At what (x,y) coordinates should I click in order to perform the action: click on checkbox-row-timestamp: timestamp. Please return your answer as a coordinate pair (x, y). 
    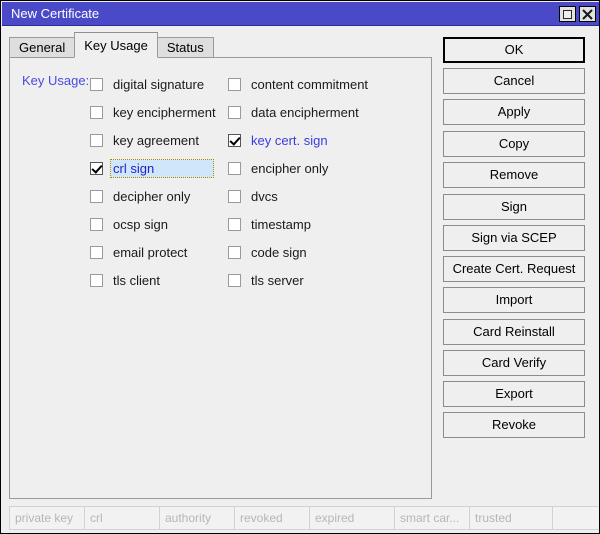
    Looking at the image, I should click on (299, 224).